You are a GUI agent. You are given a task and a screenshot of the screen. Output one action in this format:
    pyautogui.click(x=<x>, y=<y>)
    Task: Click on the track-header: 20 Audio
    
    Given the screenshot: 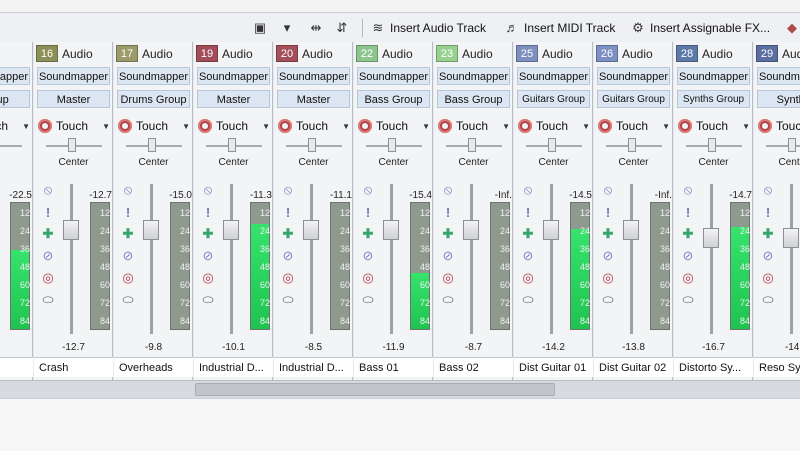 What is the action you would take?
    pyautogui.click(x=313, y=53)
    